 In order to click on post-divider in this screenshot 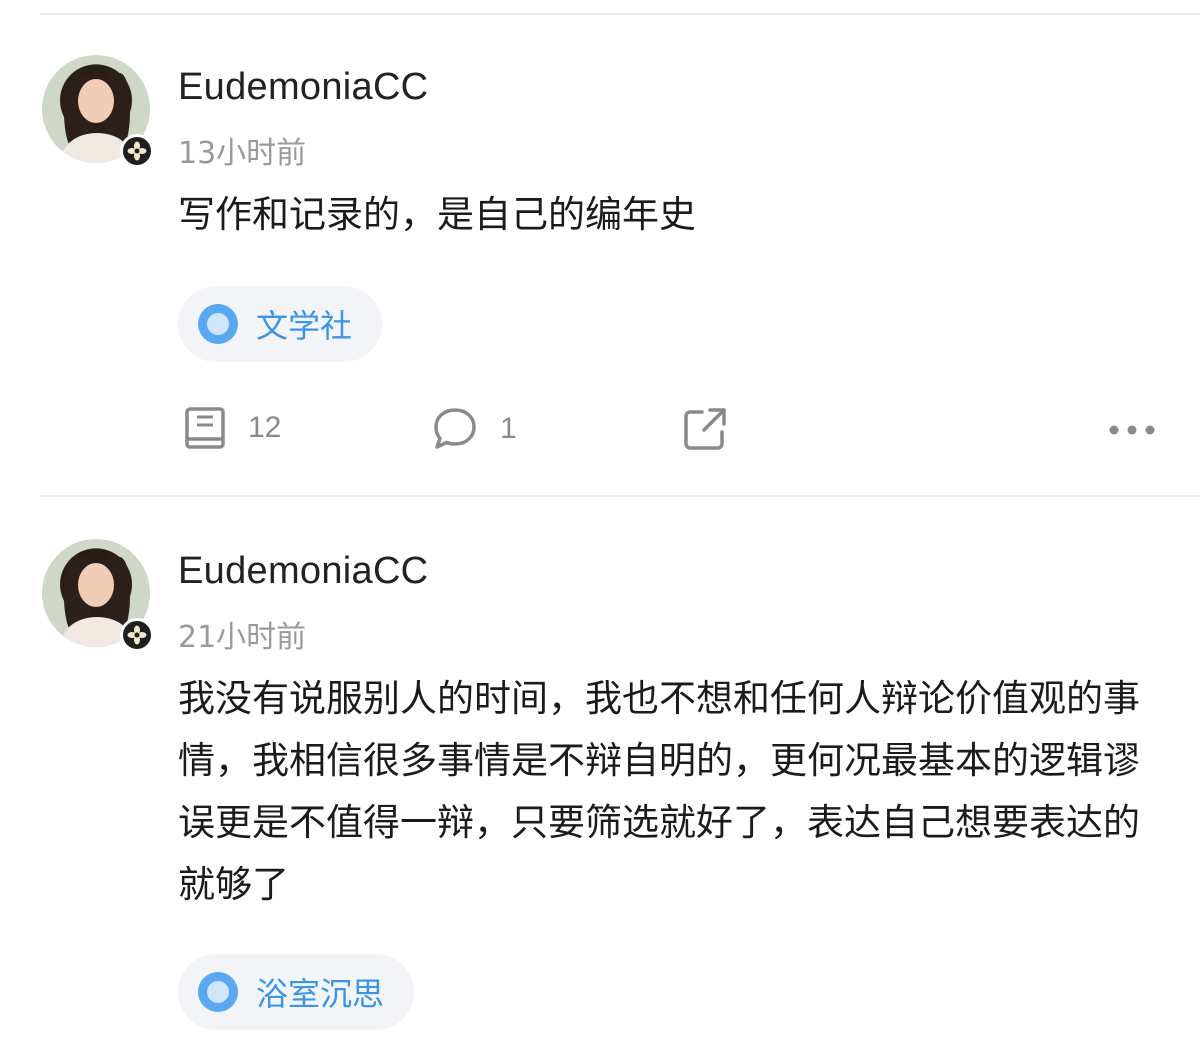, I will do `click(620, 496)`.